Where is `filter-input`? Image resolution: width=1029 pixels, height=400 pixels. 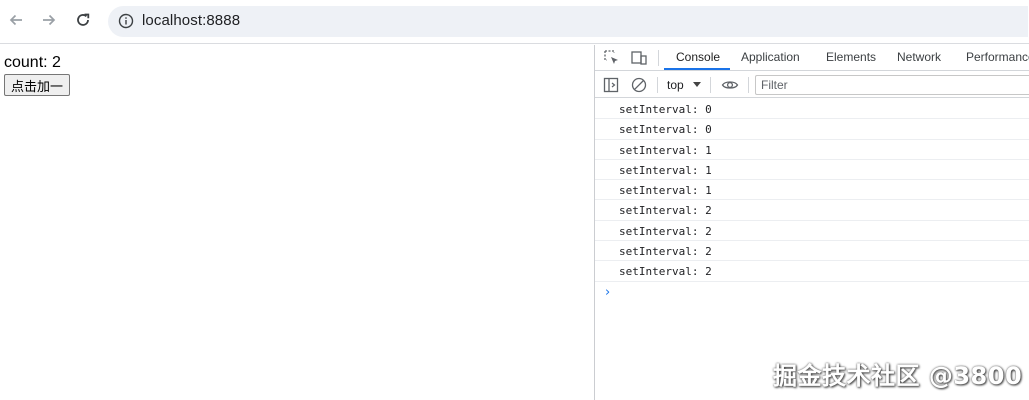
filter-input is located at coordinates (891, 85).